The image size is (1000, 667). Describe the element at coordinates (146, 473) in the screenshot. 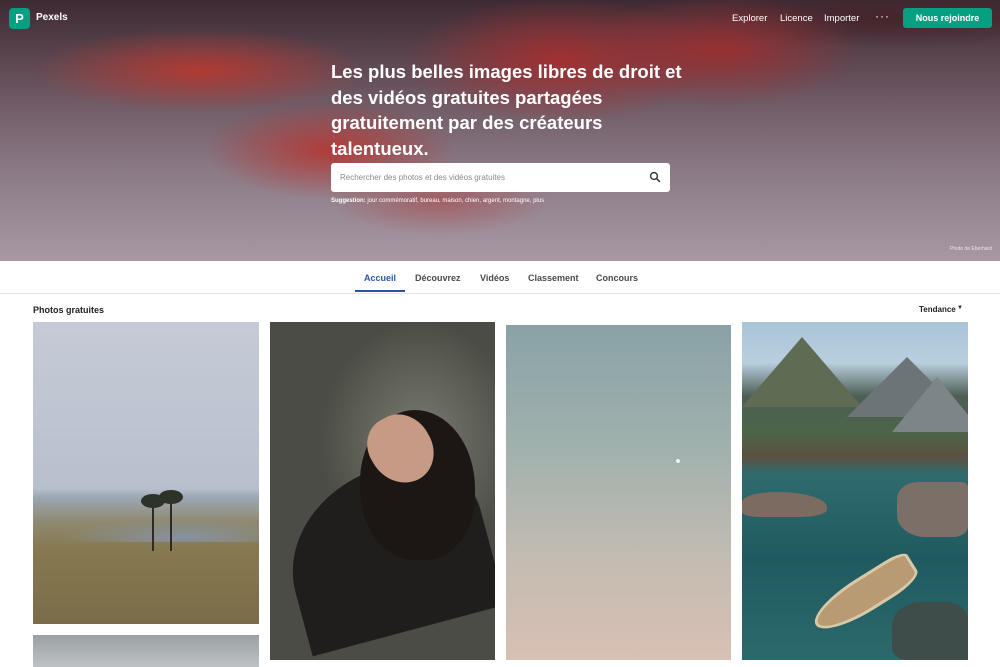

I see `photo-palm-trees` at that location.